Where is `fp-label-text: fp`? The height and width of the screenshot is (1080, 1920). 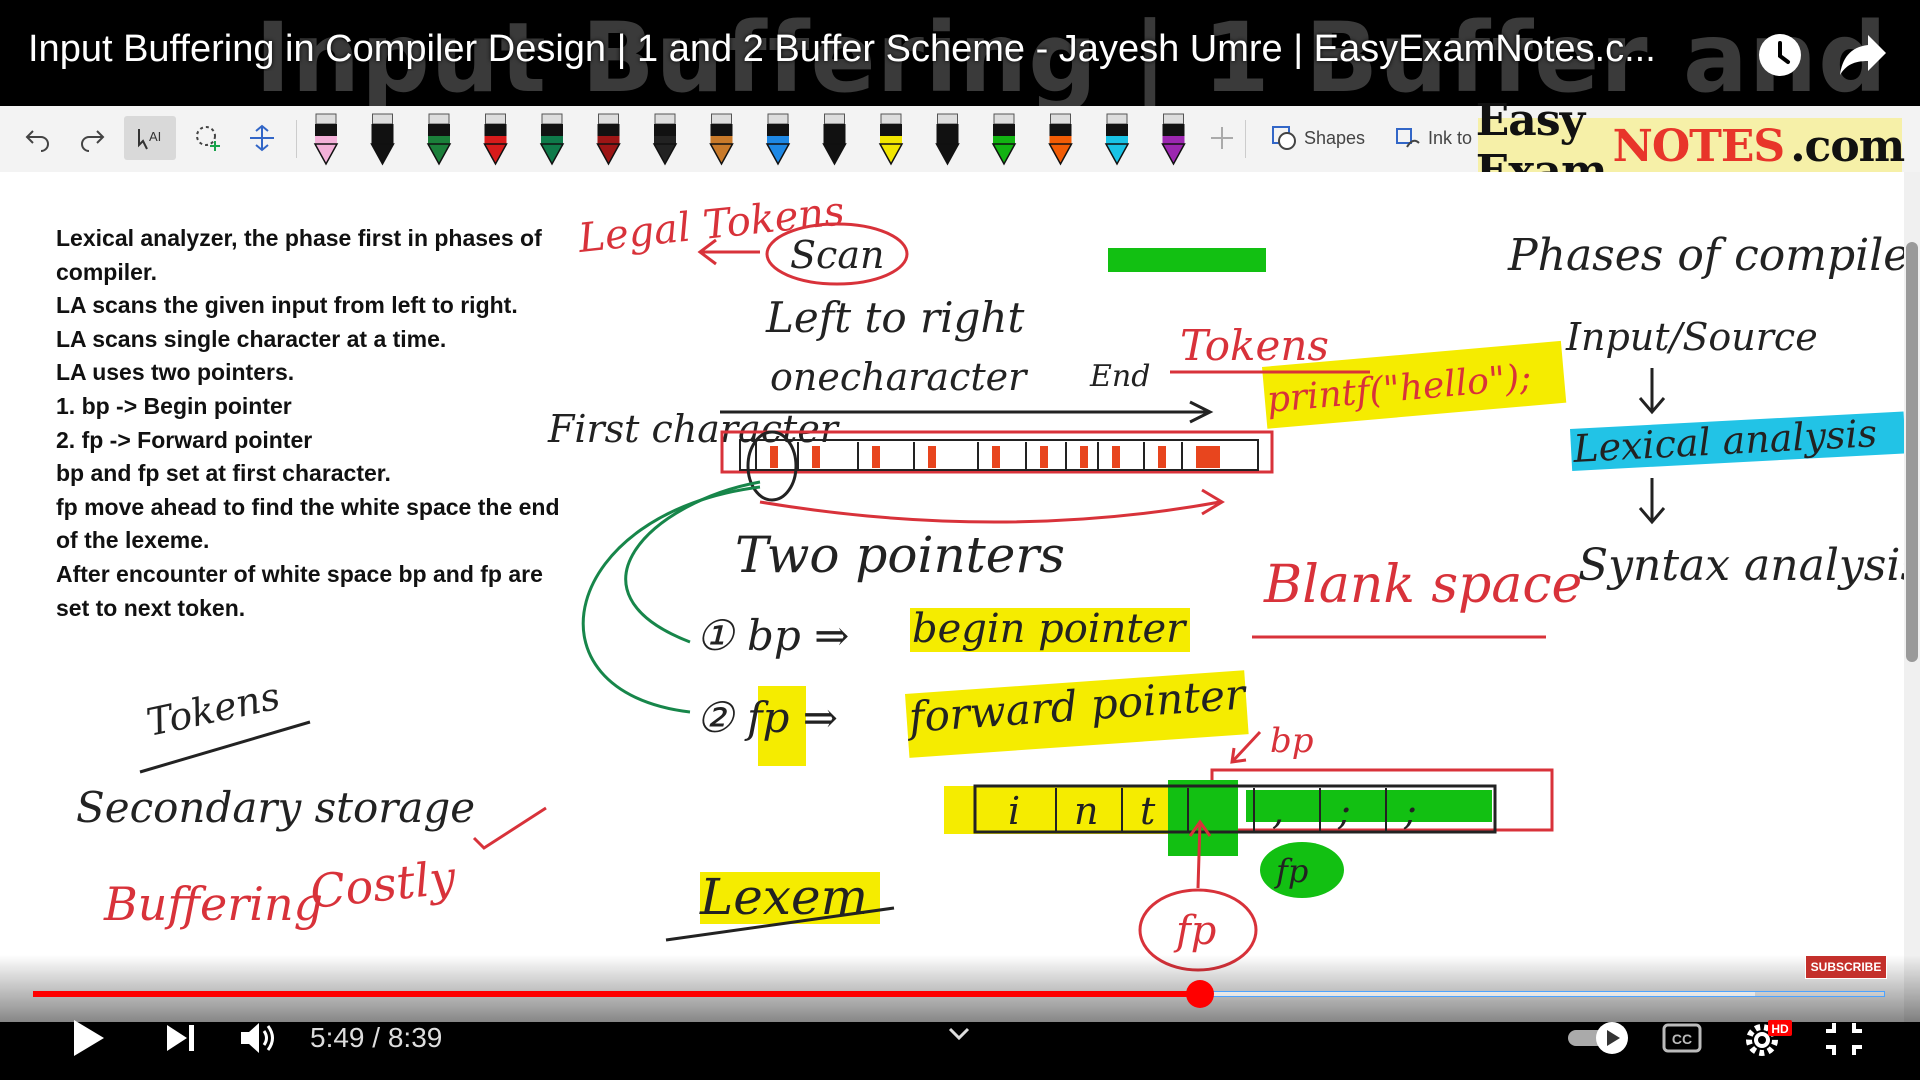 fp-label-text: fp is located at coordinates (1291, 871).